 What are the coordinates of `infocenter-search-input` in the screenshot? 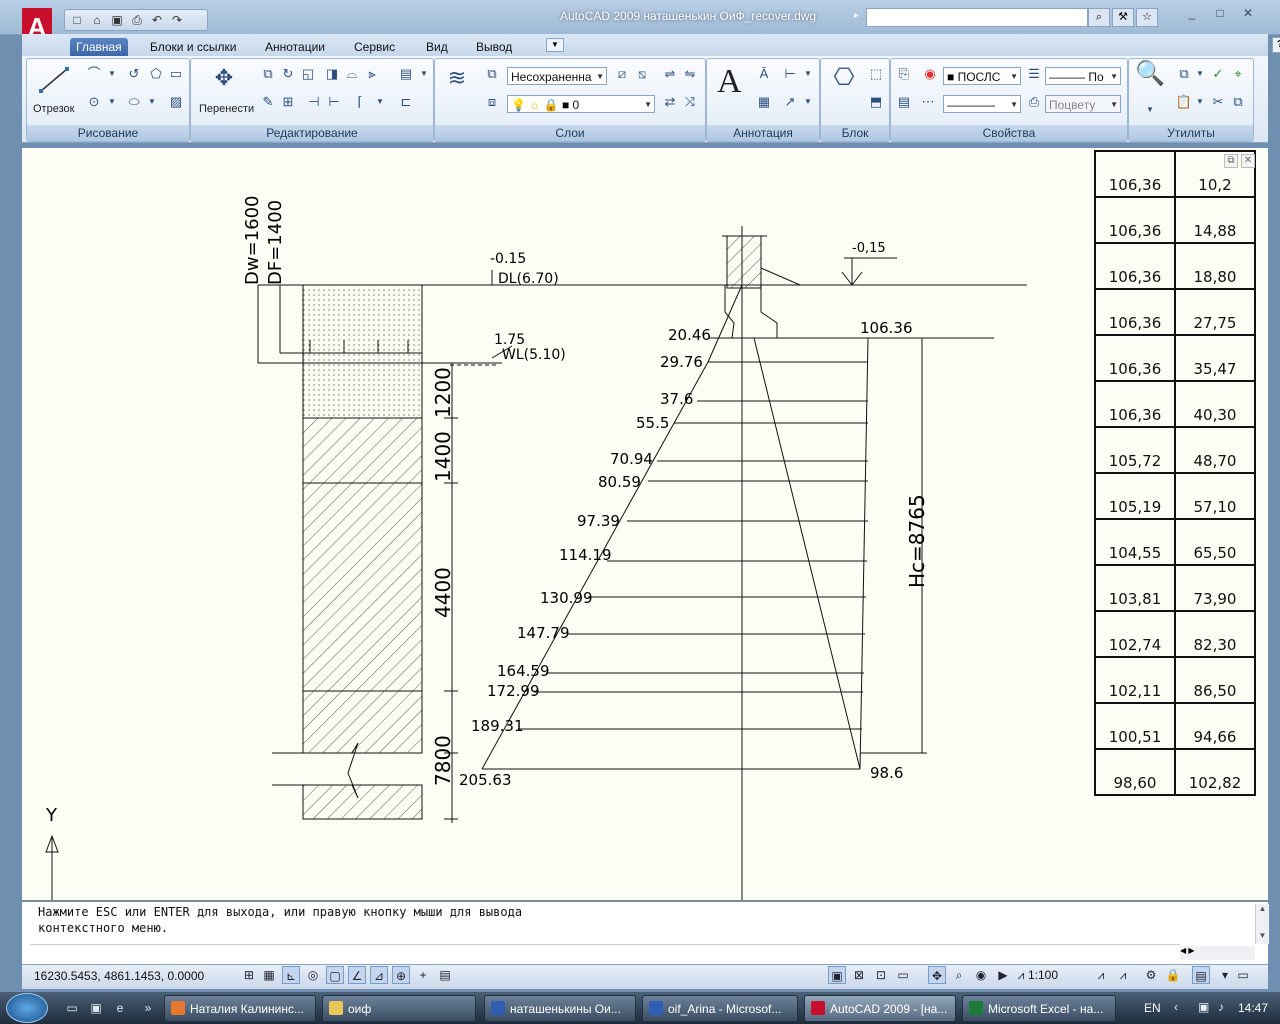 It's located at (977, 17).